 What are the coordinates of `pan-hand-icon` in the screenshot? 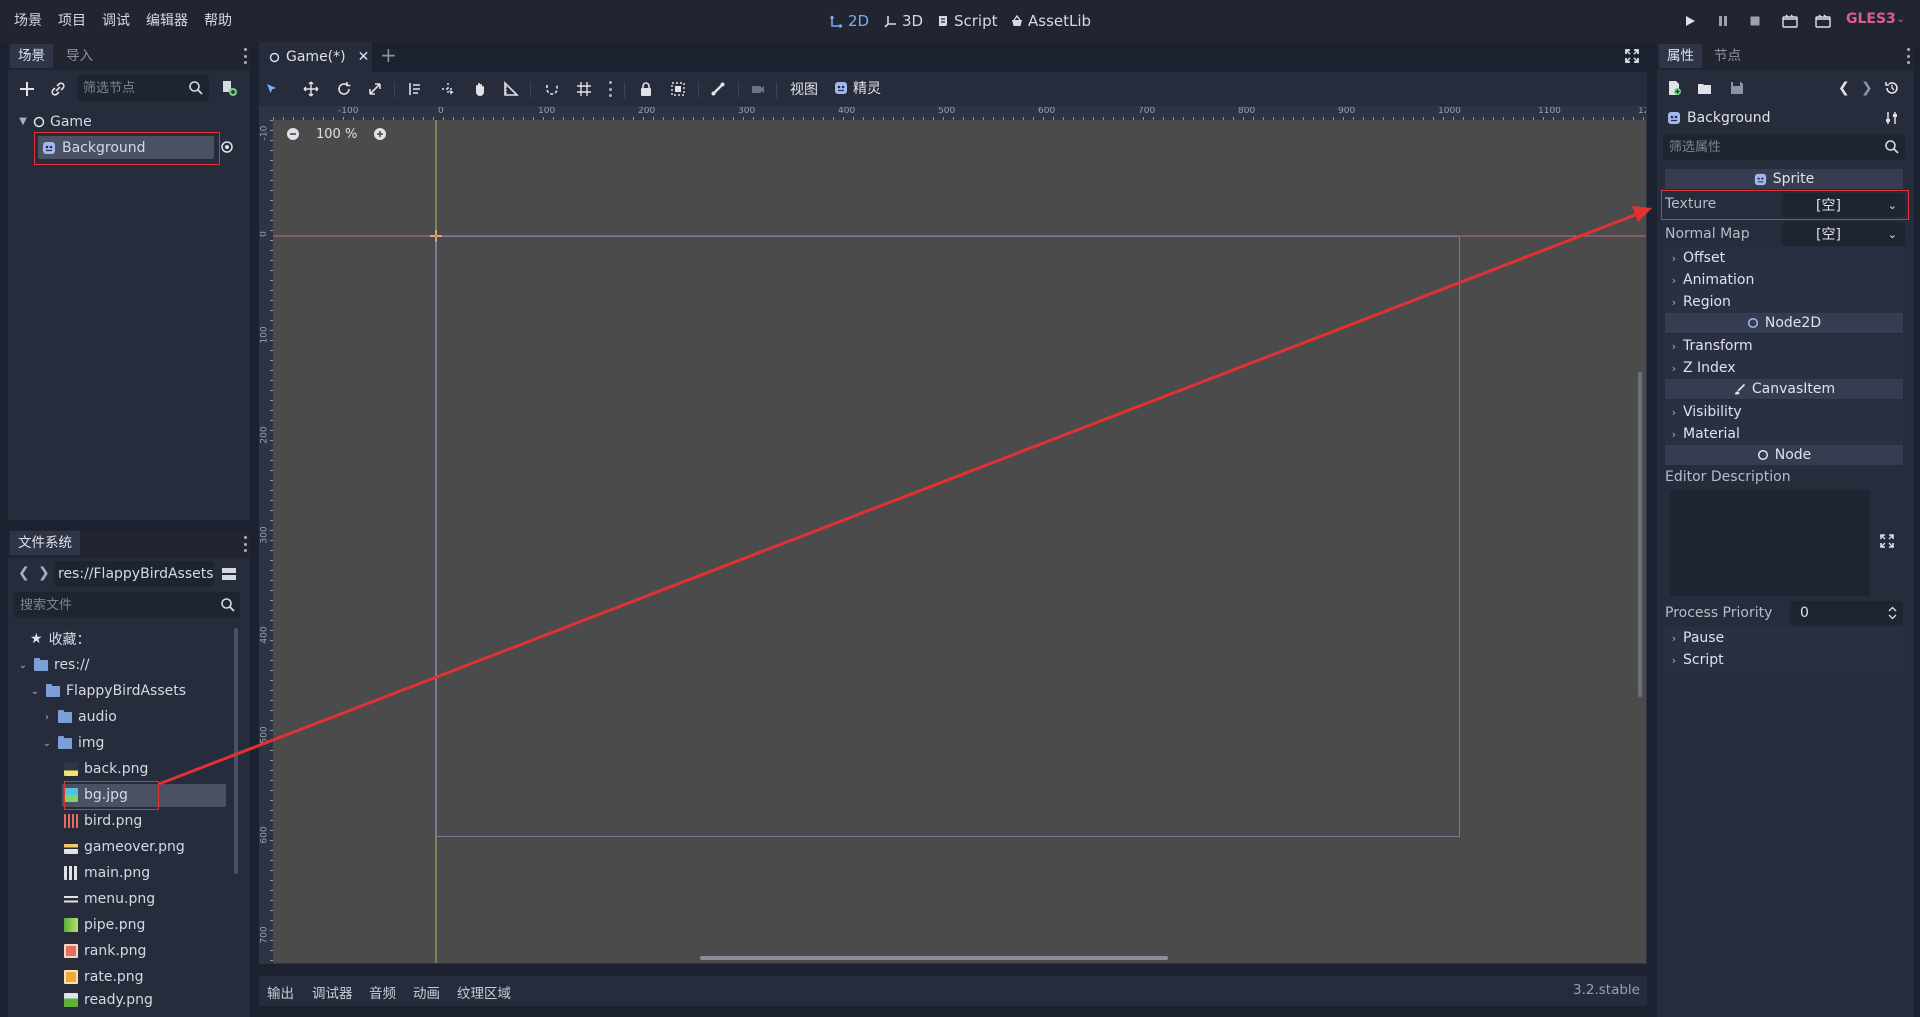 It's located at (480, 89).